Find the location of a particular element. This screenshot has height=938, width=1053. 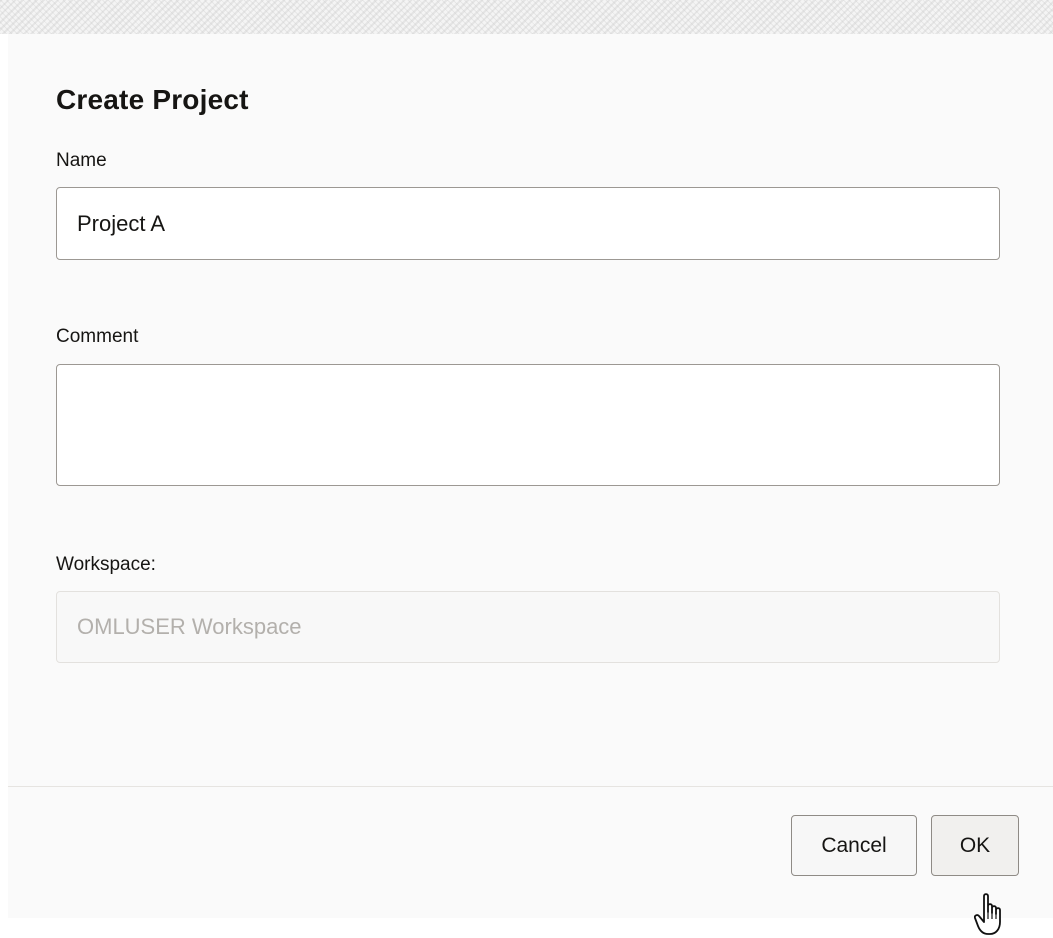

ok-button: OK is located at coordinates (975, 845).